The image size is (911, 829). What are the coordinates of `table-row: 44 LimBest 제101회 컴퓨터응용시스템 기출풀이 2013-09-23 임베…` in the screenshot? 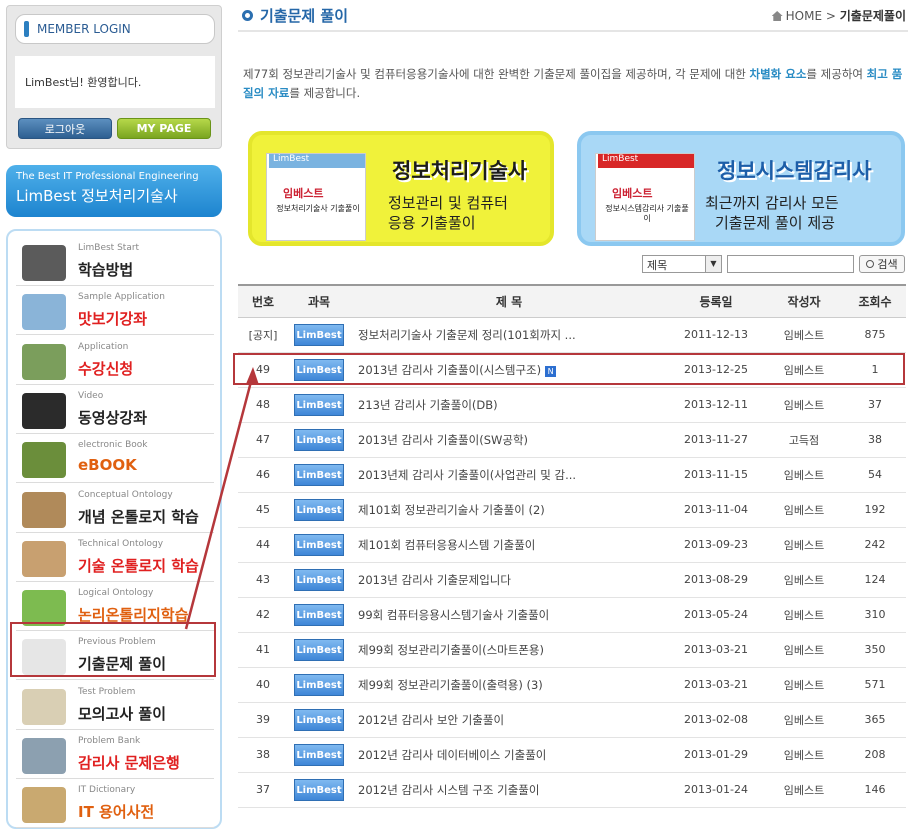 It's located at (572, 545).